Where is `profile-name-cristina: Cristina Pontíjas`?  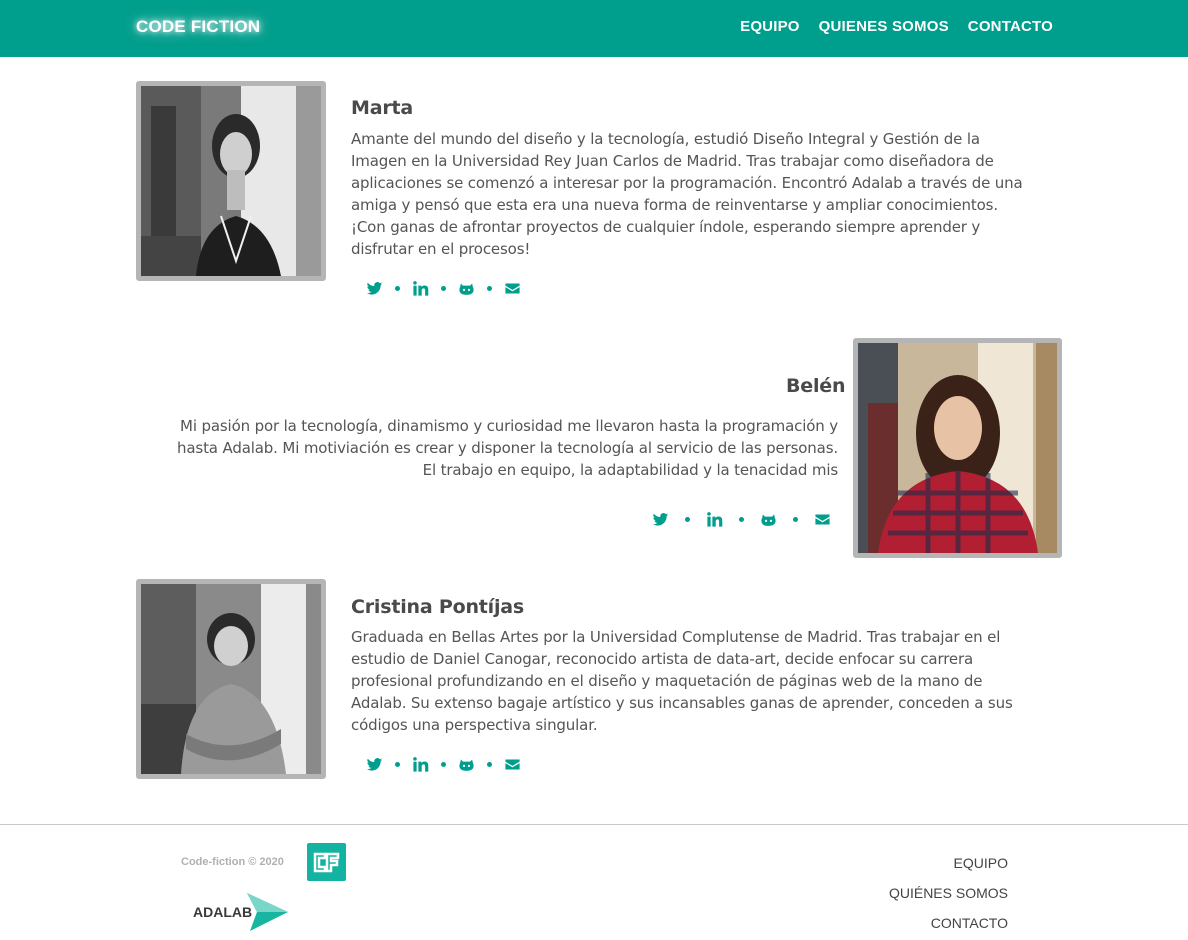
profile-name-cristina: Cristina Pontíjas is located at coordinates (438, 607).